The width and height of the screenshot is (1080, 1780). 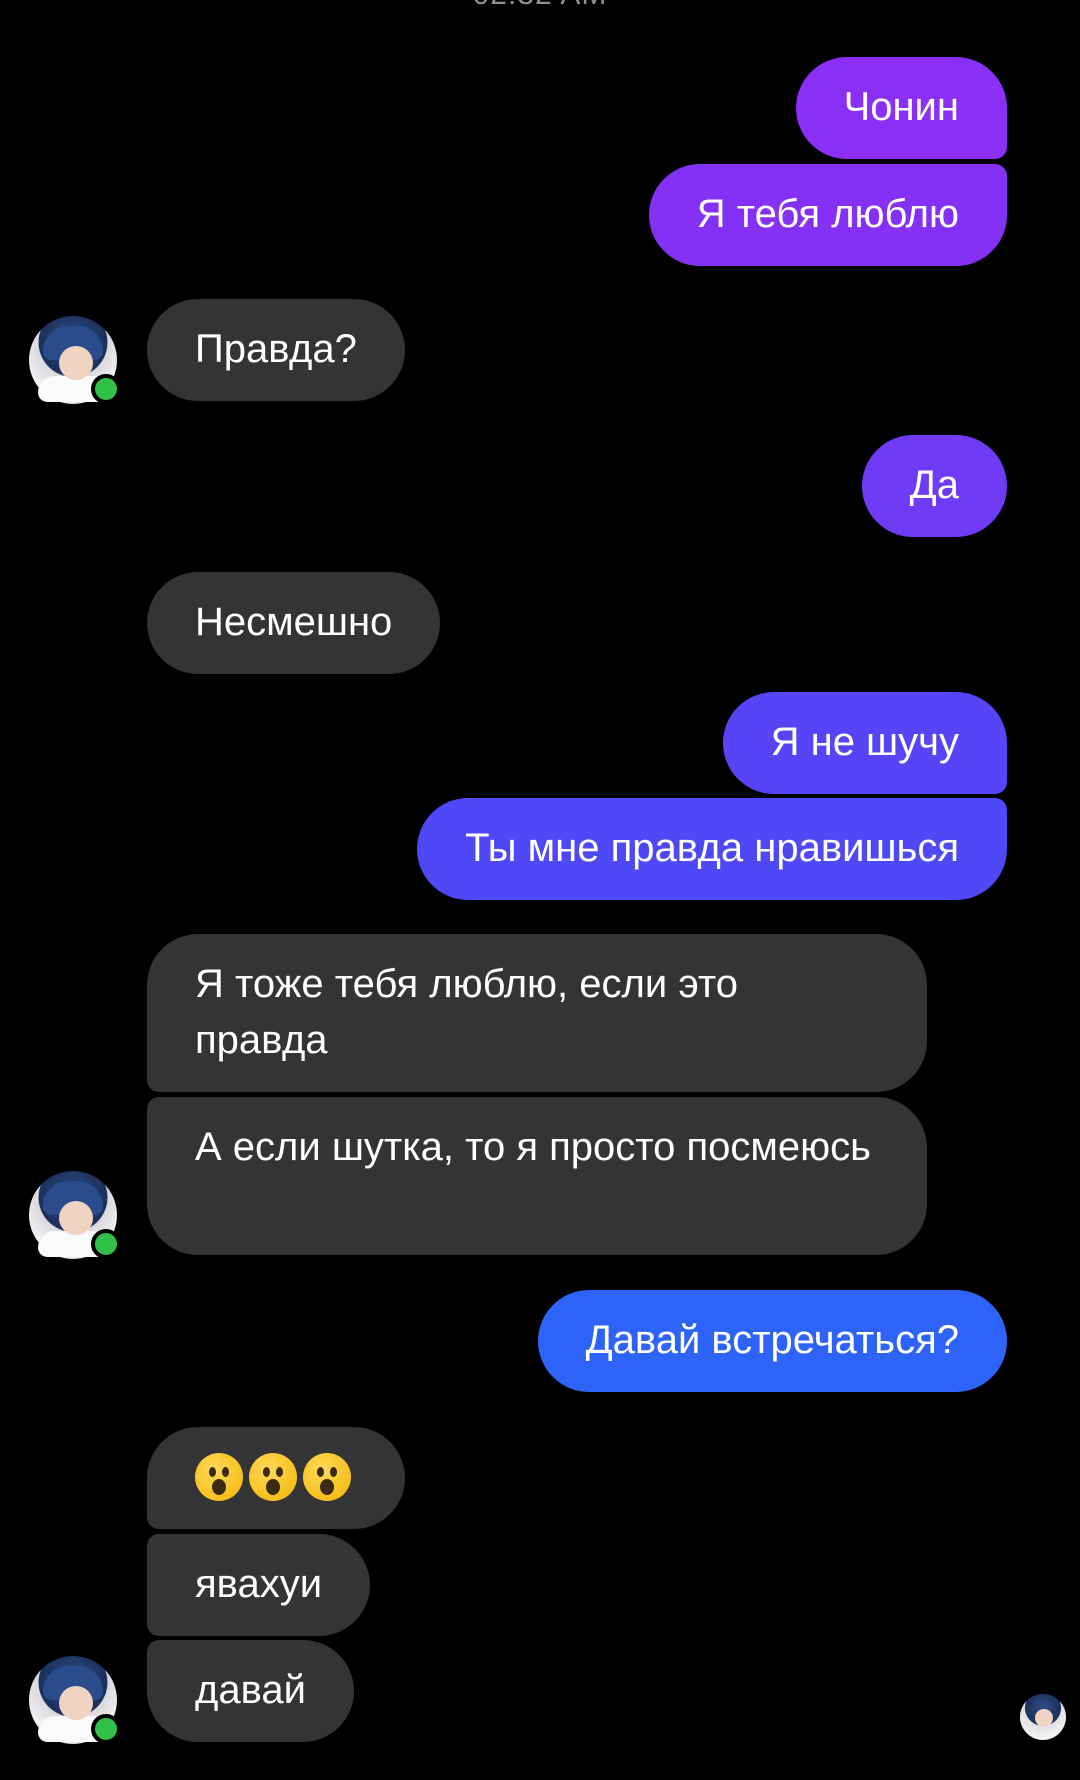 I want to click on incoming-message: явахуи, so click(x=259, y=1585).